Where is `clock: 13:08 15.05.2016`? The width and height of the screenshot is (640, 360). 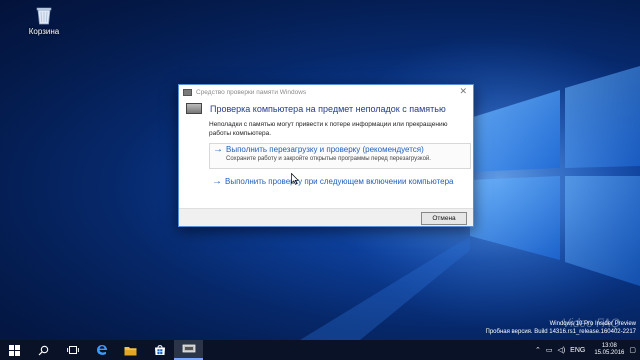 clock: 13:08 15.05.2016 is located at coordinates (609, 350).